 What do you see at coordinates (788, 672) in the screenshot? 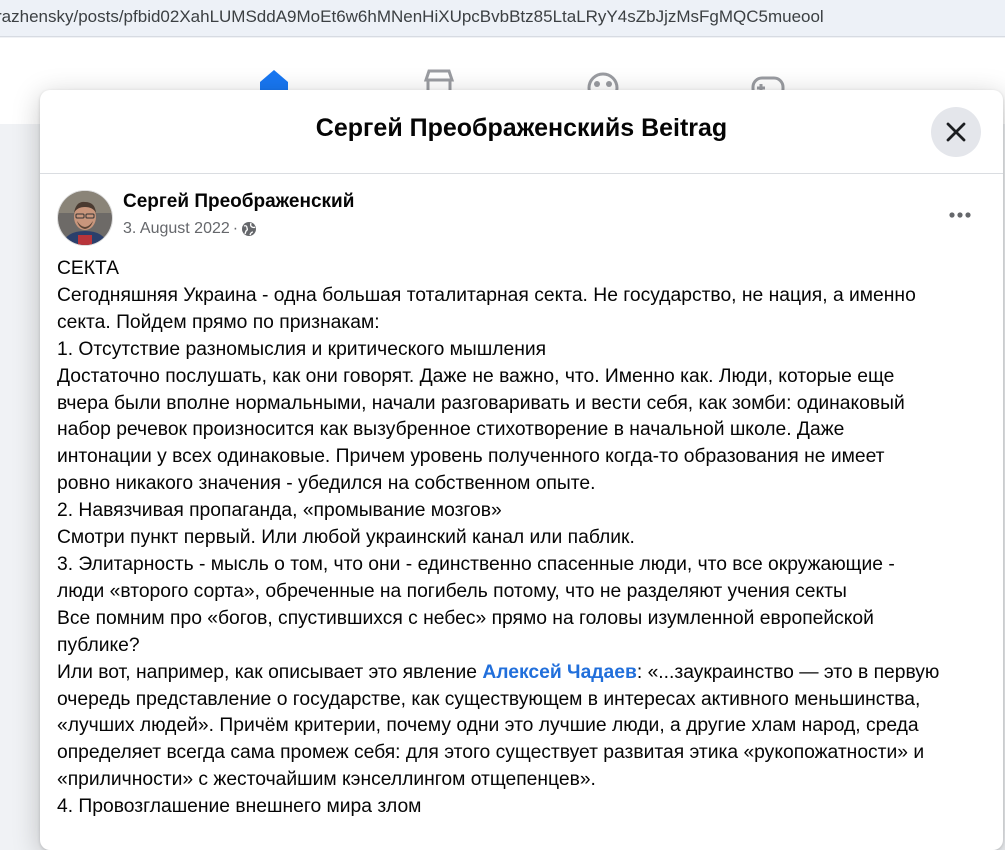
I see `mention-suffix: : «...заукраинство — это в первую` at bounding box center [788, 672].